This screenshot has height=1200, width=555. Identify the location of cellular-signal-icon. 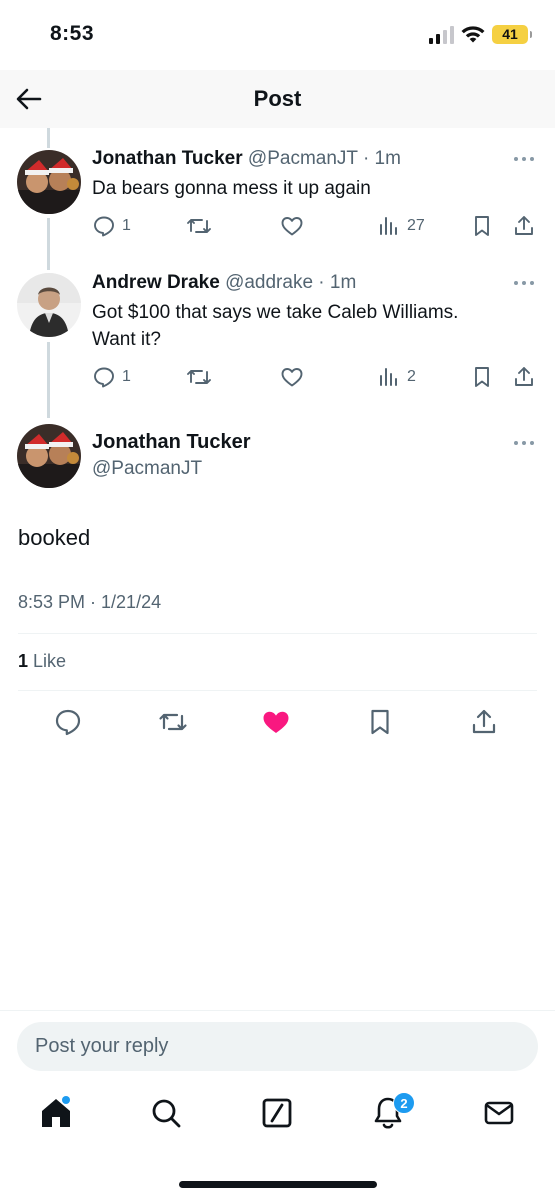
(441, 35).